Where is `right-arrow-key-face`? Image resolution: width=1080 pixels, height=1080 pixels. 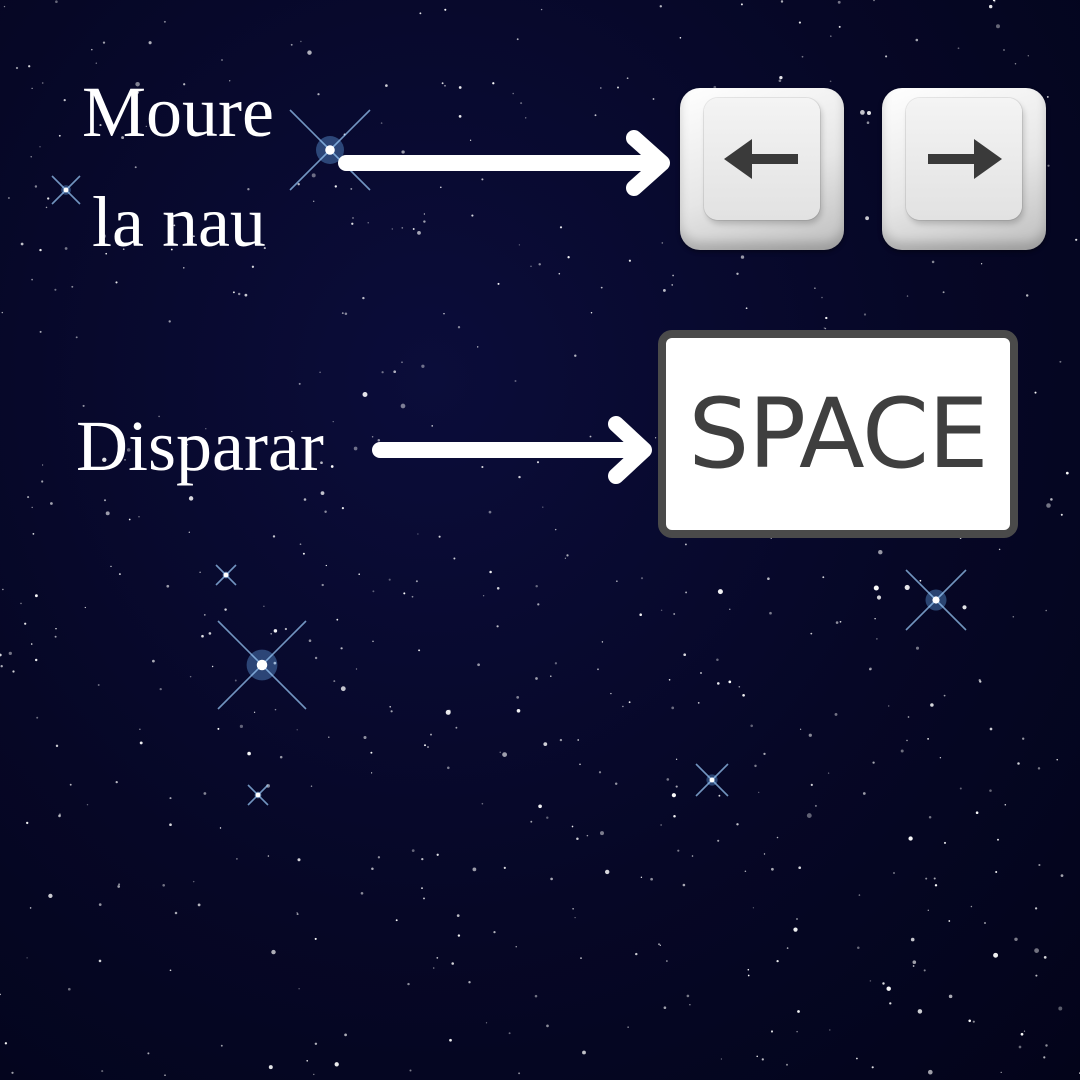 right-arrow-key-face is located at coordinates (964, 159).